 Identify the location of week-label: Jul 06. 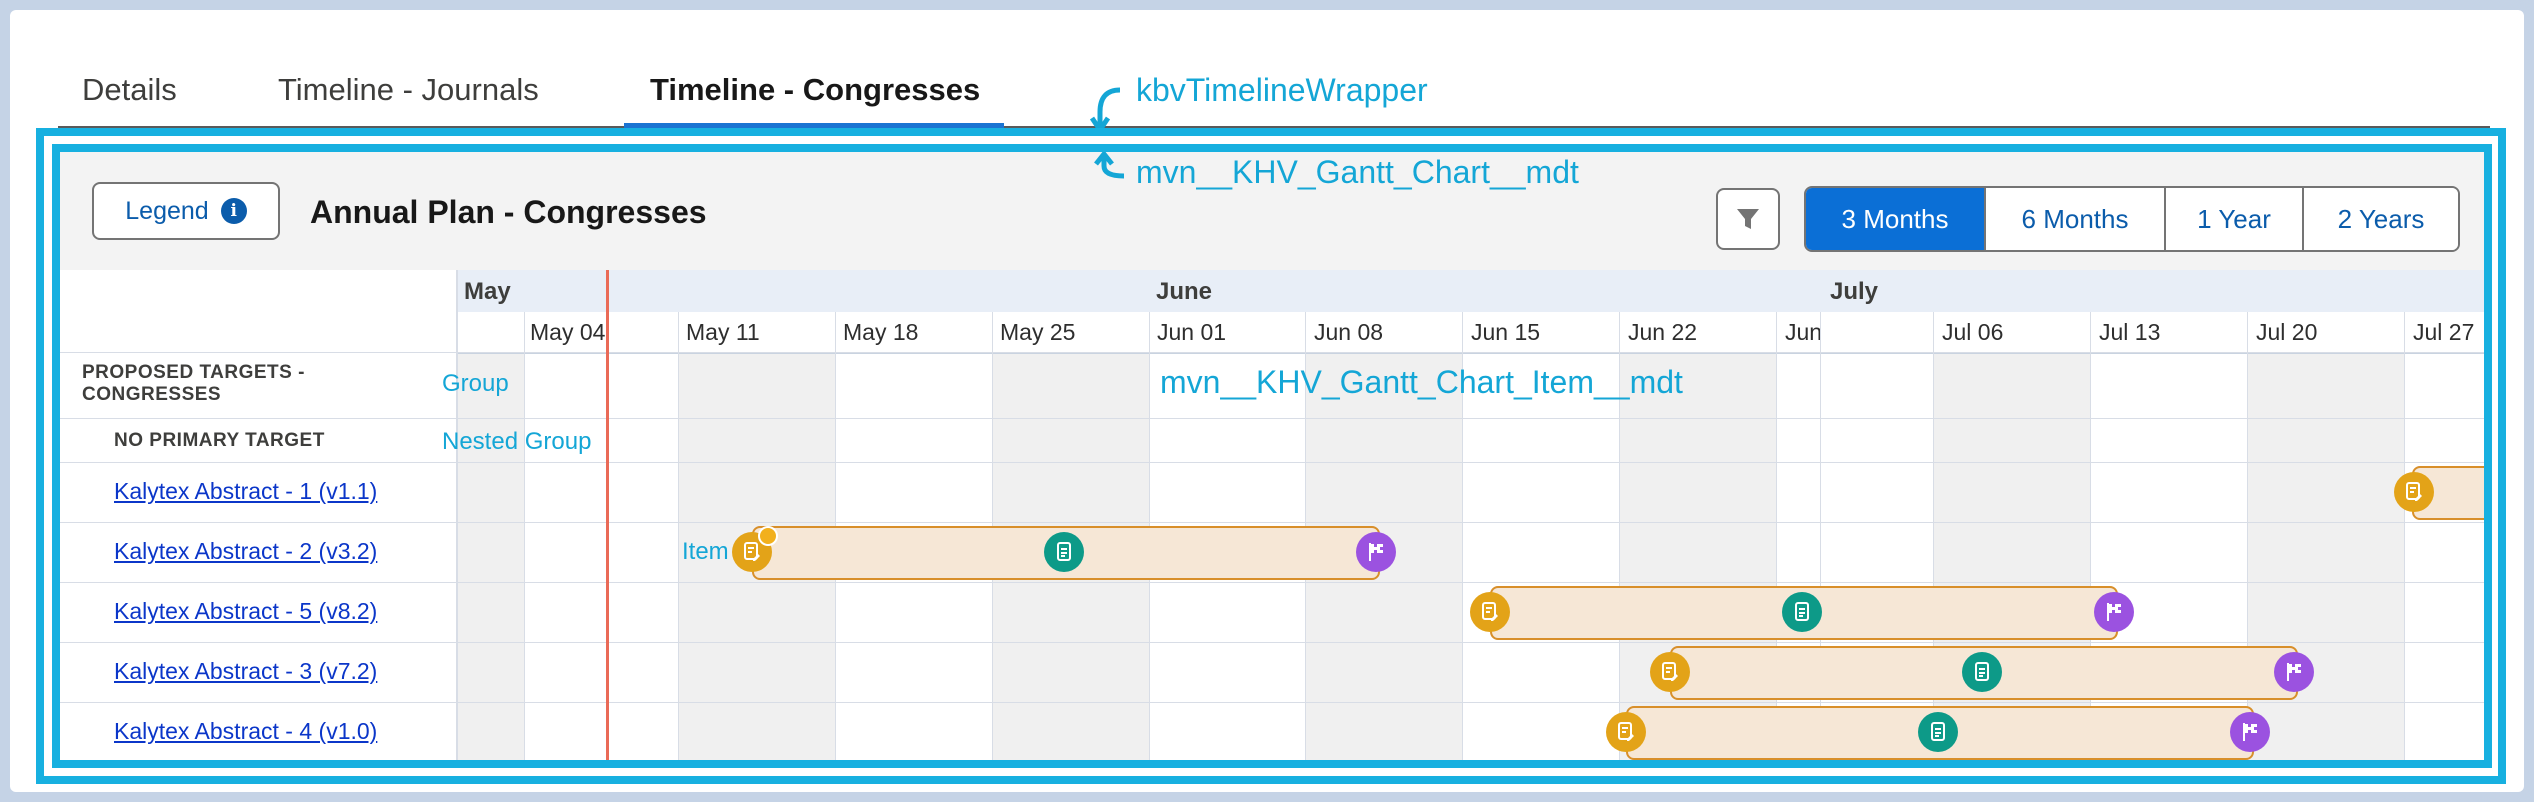
(1973, 332).